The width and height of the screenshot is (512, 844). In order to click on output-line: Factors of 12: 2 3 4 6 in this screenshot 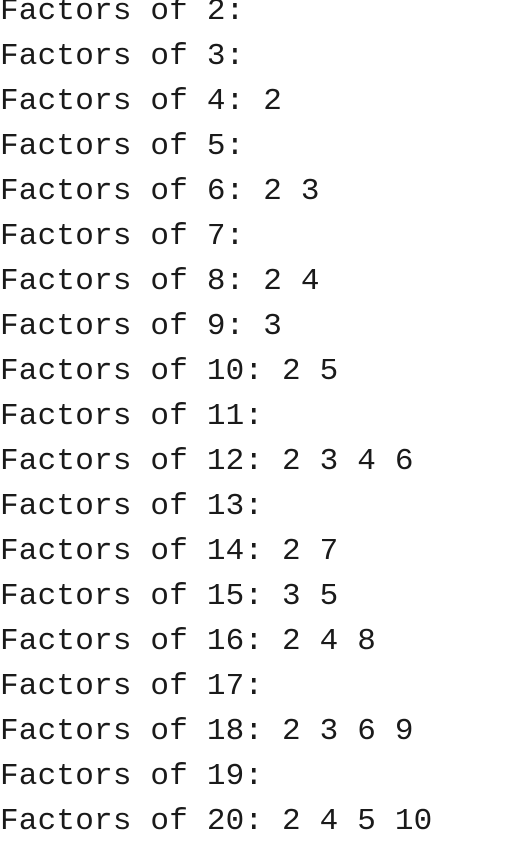, I will do `click(207, 461)`.